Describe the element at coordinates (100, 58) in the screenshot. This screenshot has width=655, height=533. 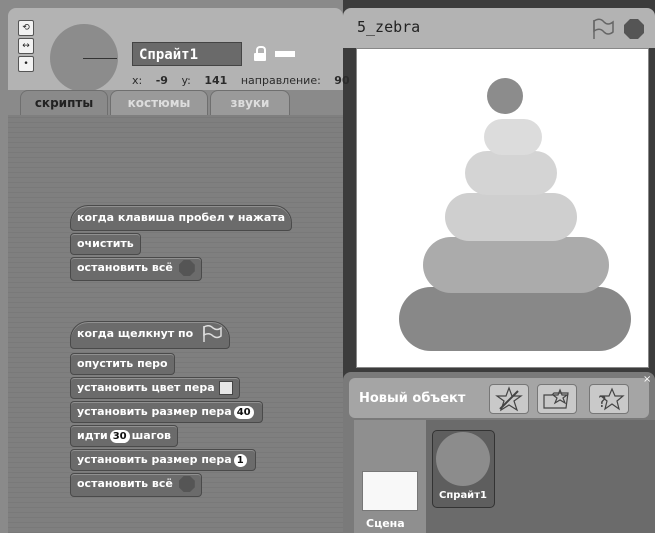
I see `direction-line` at that location.